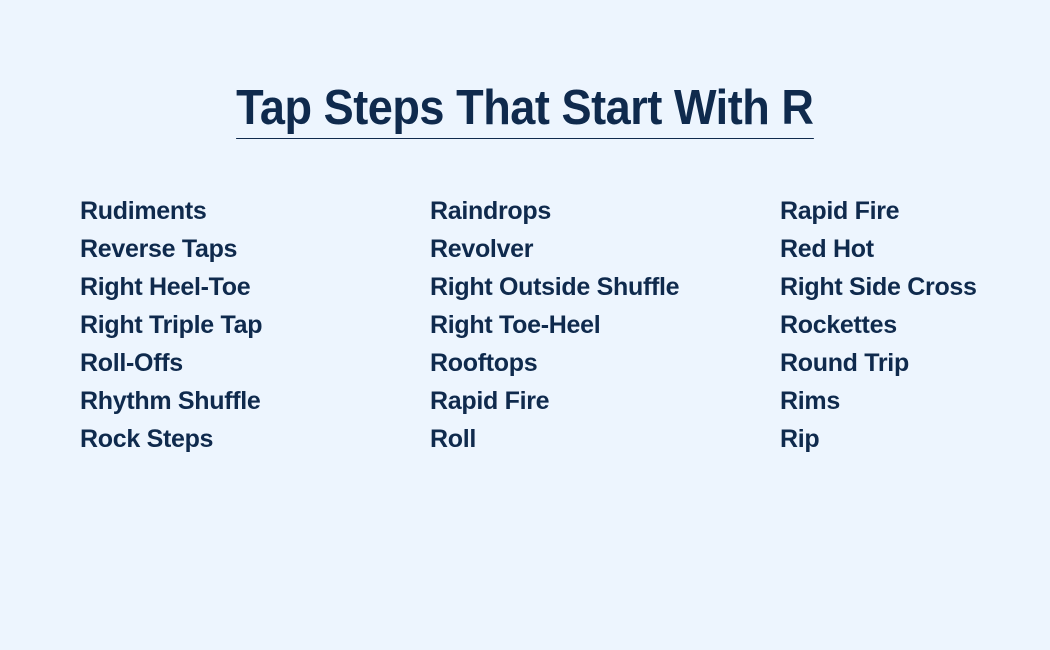 This screenshot has width=1050, height=650. I want to click on list-item: Round Trip, so click(844, 363).